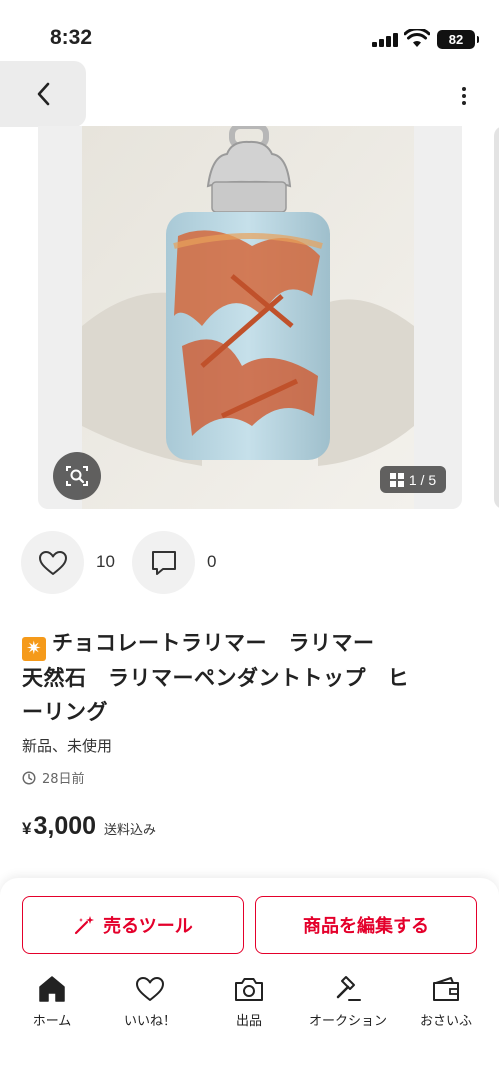 The image size is (499, 1080). Describe the element at coordinates (417, 38) in the screenshot. I see `wifi-icon` at that location.